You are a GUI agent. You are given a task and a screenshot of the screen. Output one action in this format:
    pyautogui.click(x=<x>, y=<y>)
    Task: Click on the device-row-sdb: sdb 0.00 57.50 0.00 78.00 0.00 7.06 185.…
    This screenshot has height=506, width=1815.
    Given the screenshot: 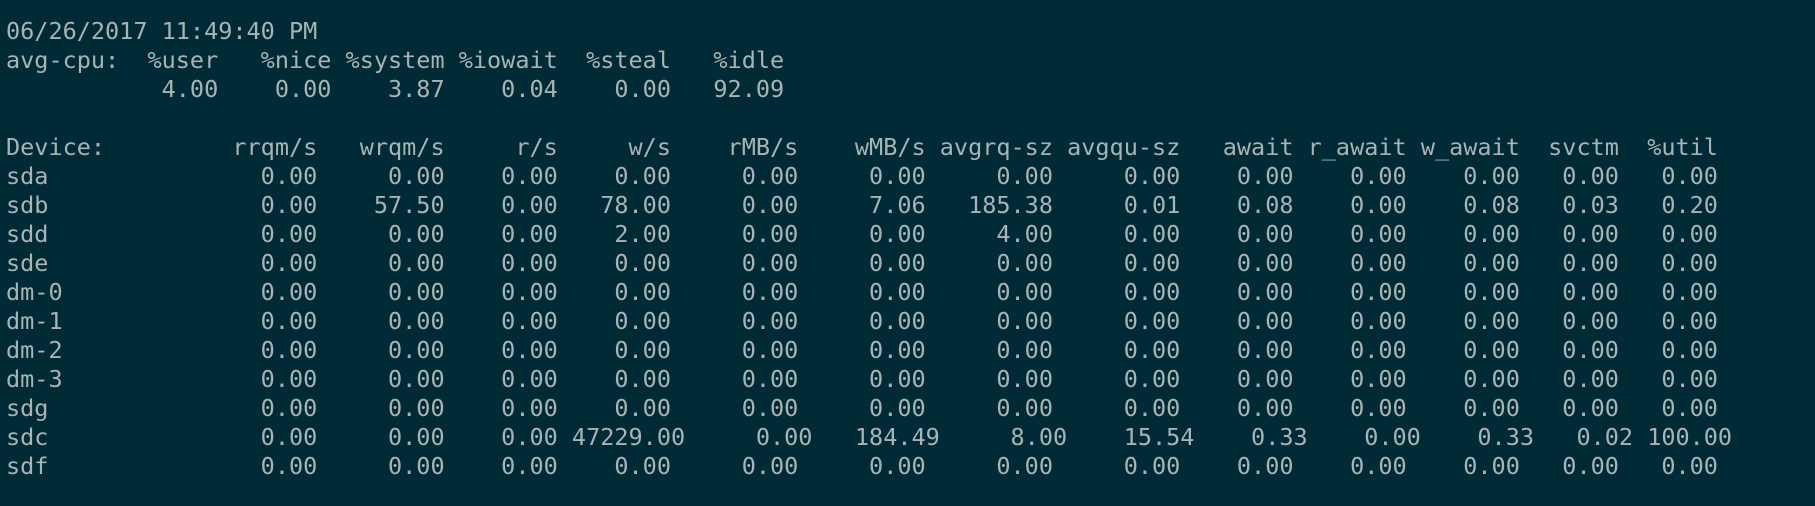 What is the action you would take?
    pyautogui.click(x=862, y=205)
    